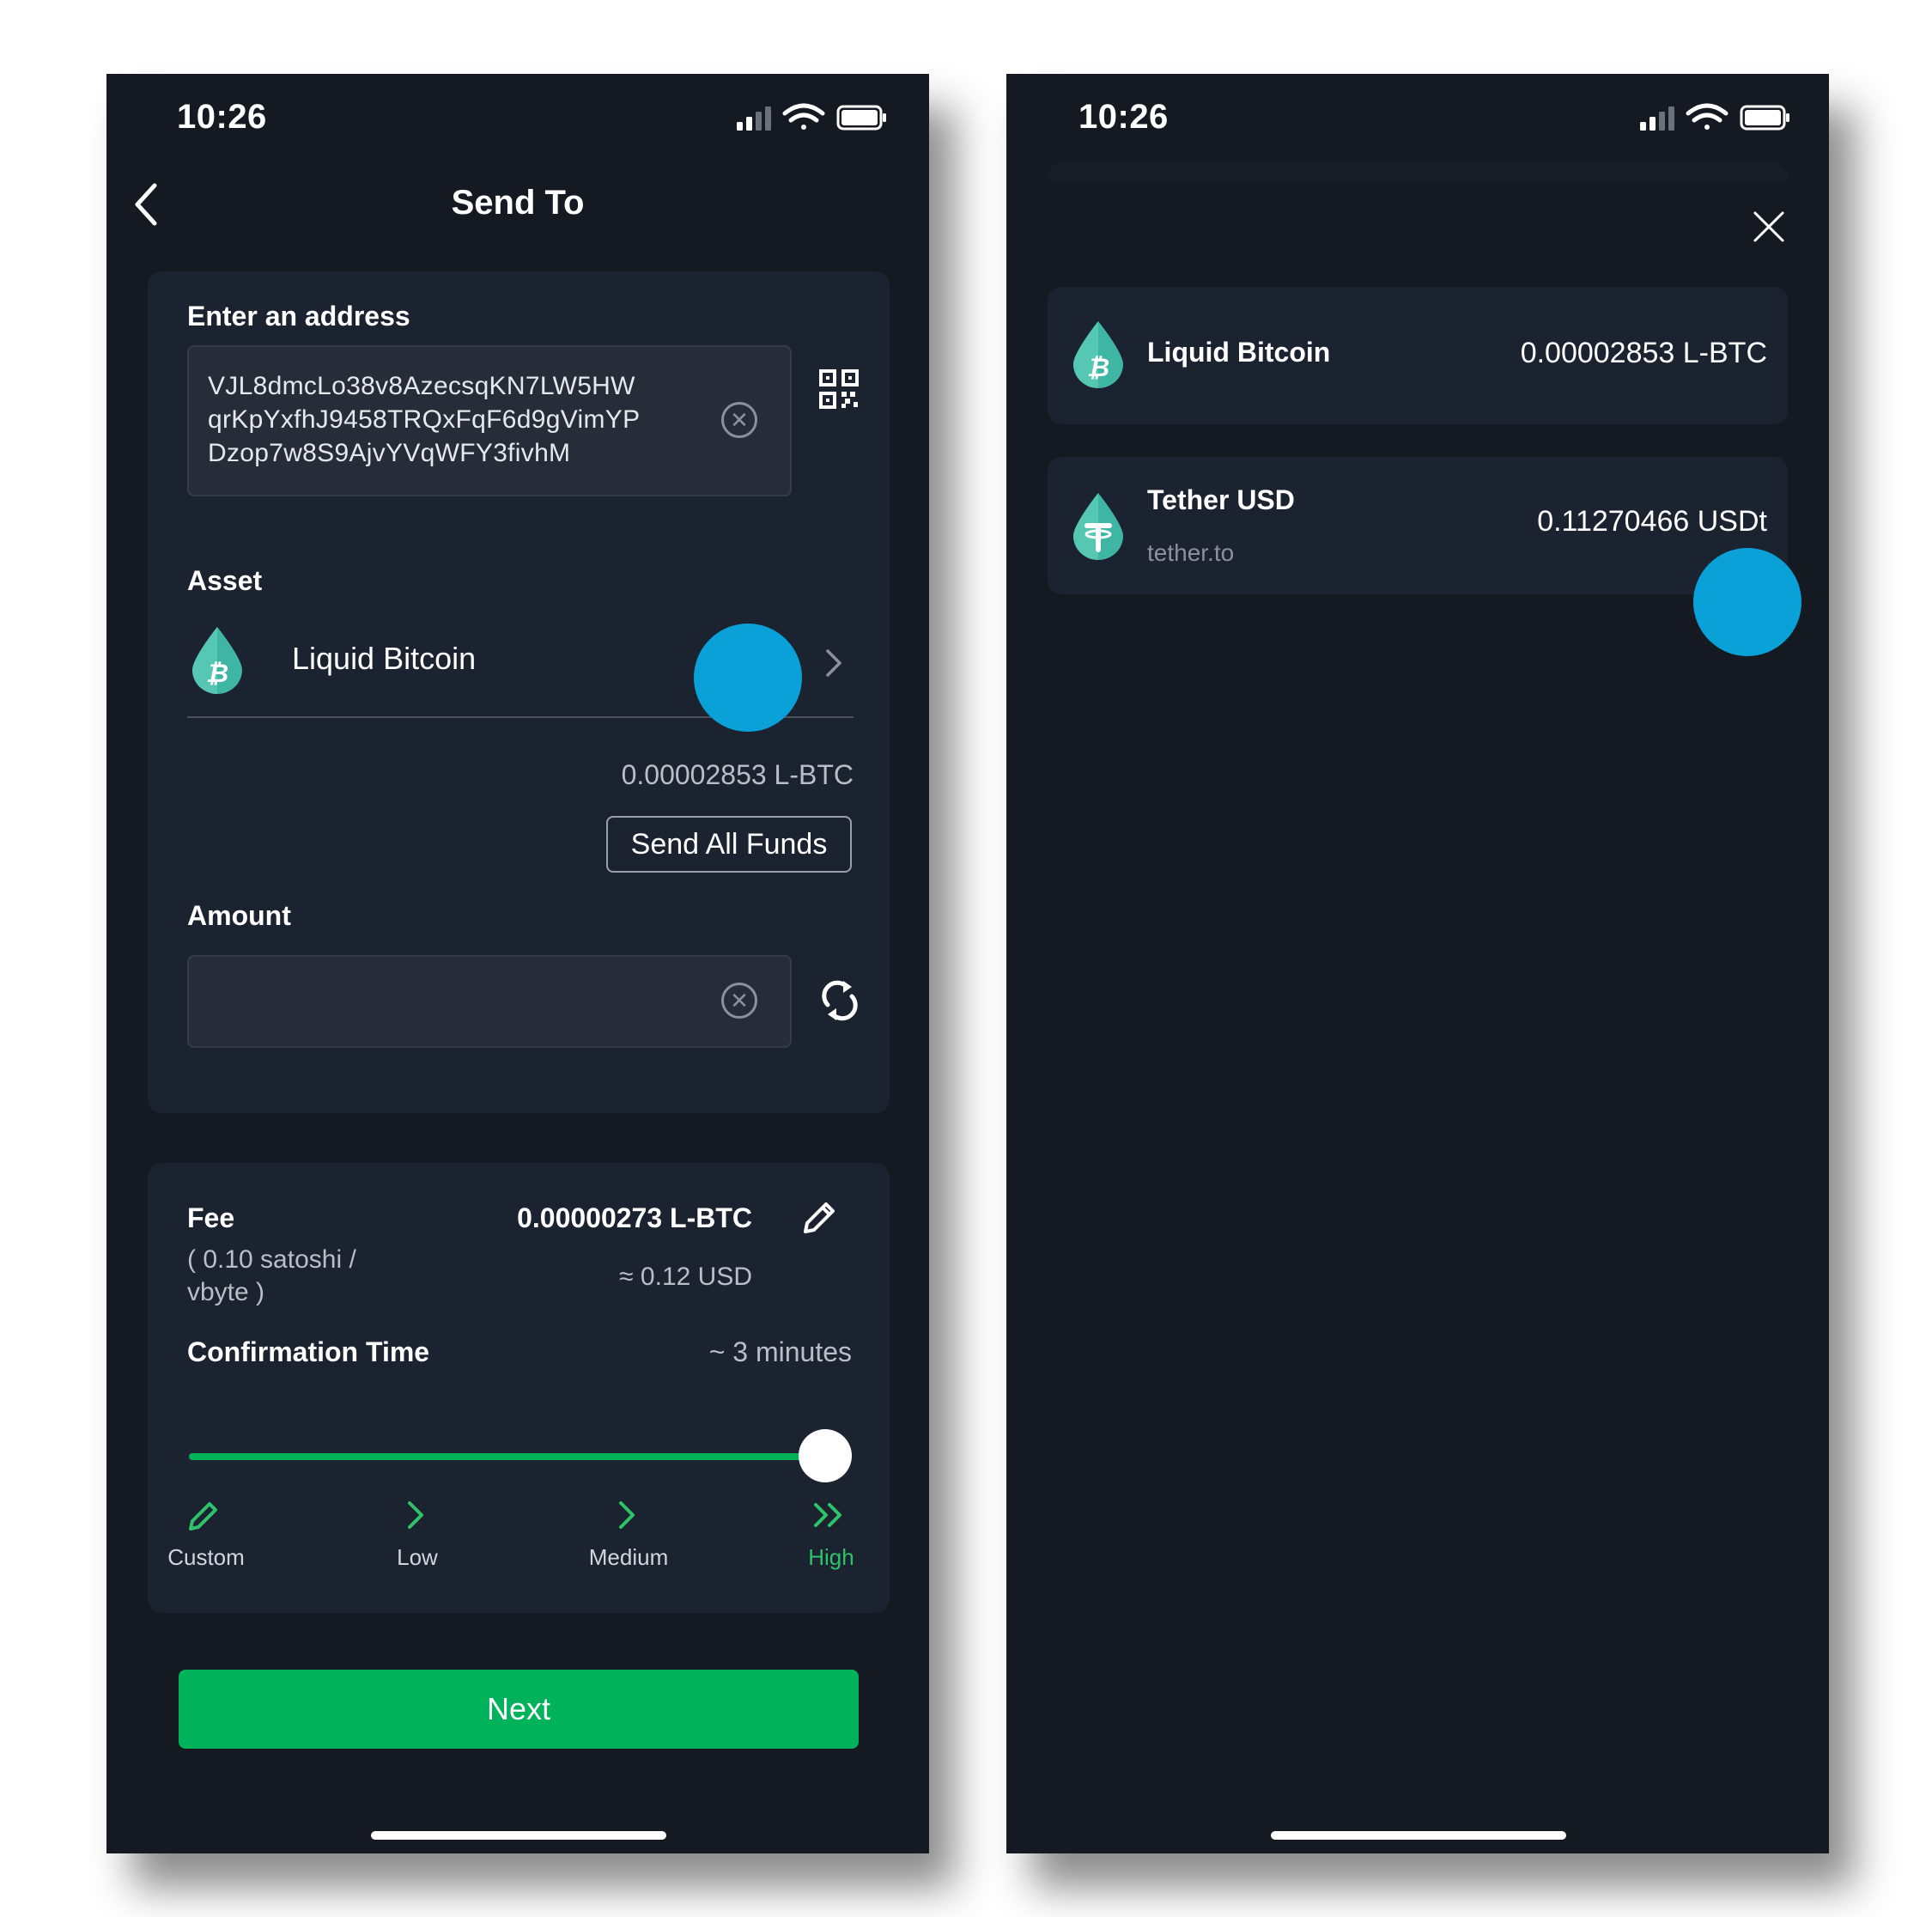 The image size is (1932, 1917). I want to click on fee-usd: ≈ 0.12 USD, so click(685, 1277).